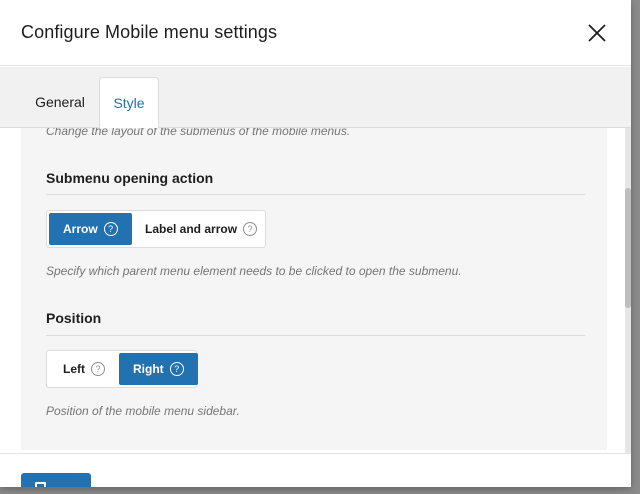 This screenshot has height=494, width=640. What do you see at coordinates (56, 480) in the screenshot?
I see `save-button` at bounding box center [56, 480].